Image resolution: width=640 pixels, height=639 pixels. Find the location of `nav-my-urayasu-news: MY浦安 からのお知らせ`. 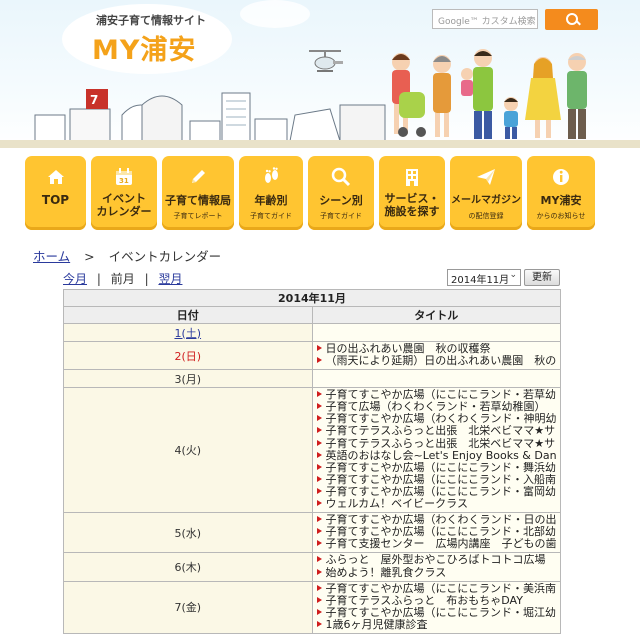

nav-my-urayasu-news: MY浦安 からのお知らせ is located at coordinates (561, 193).